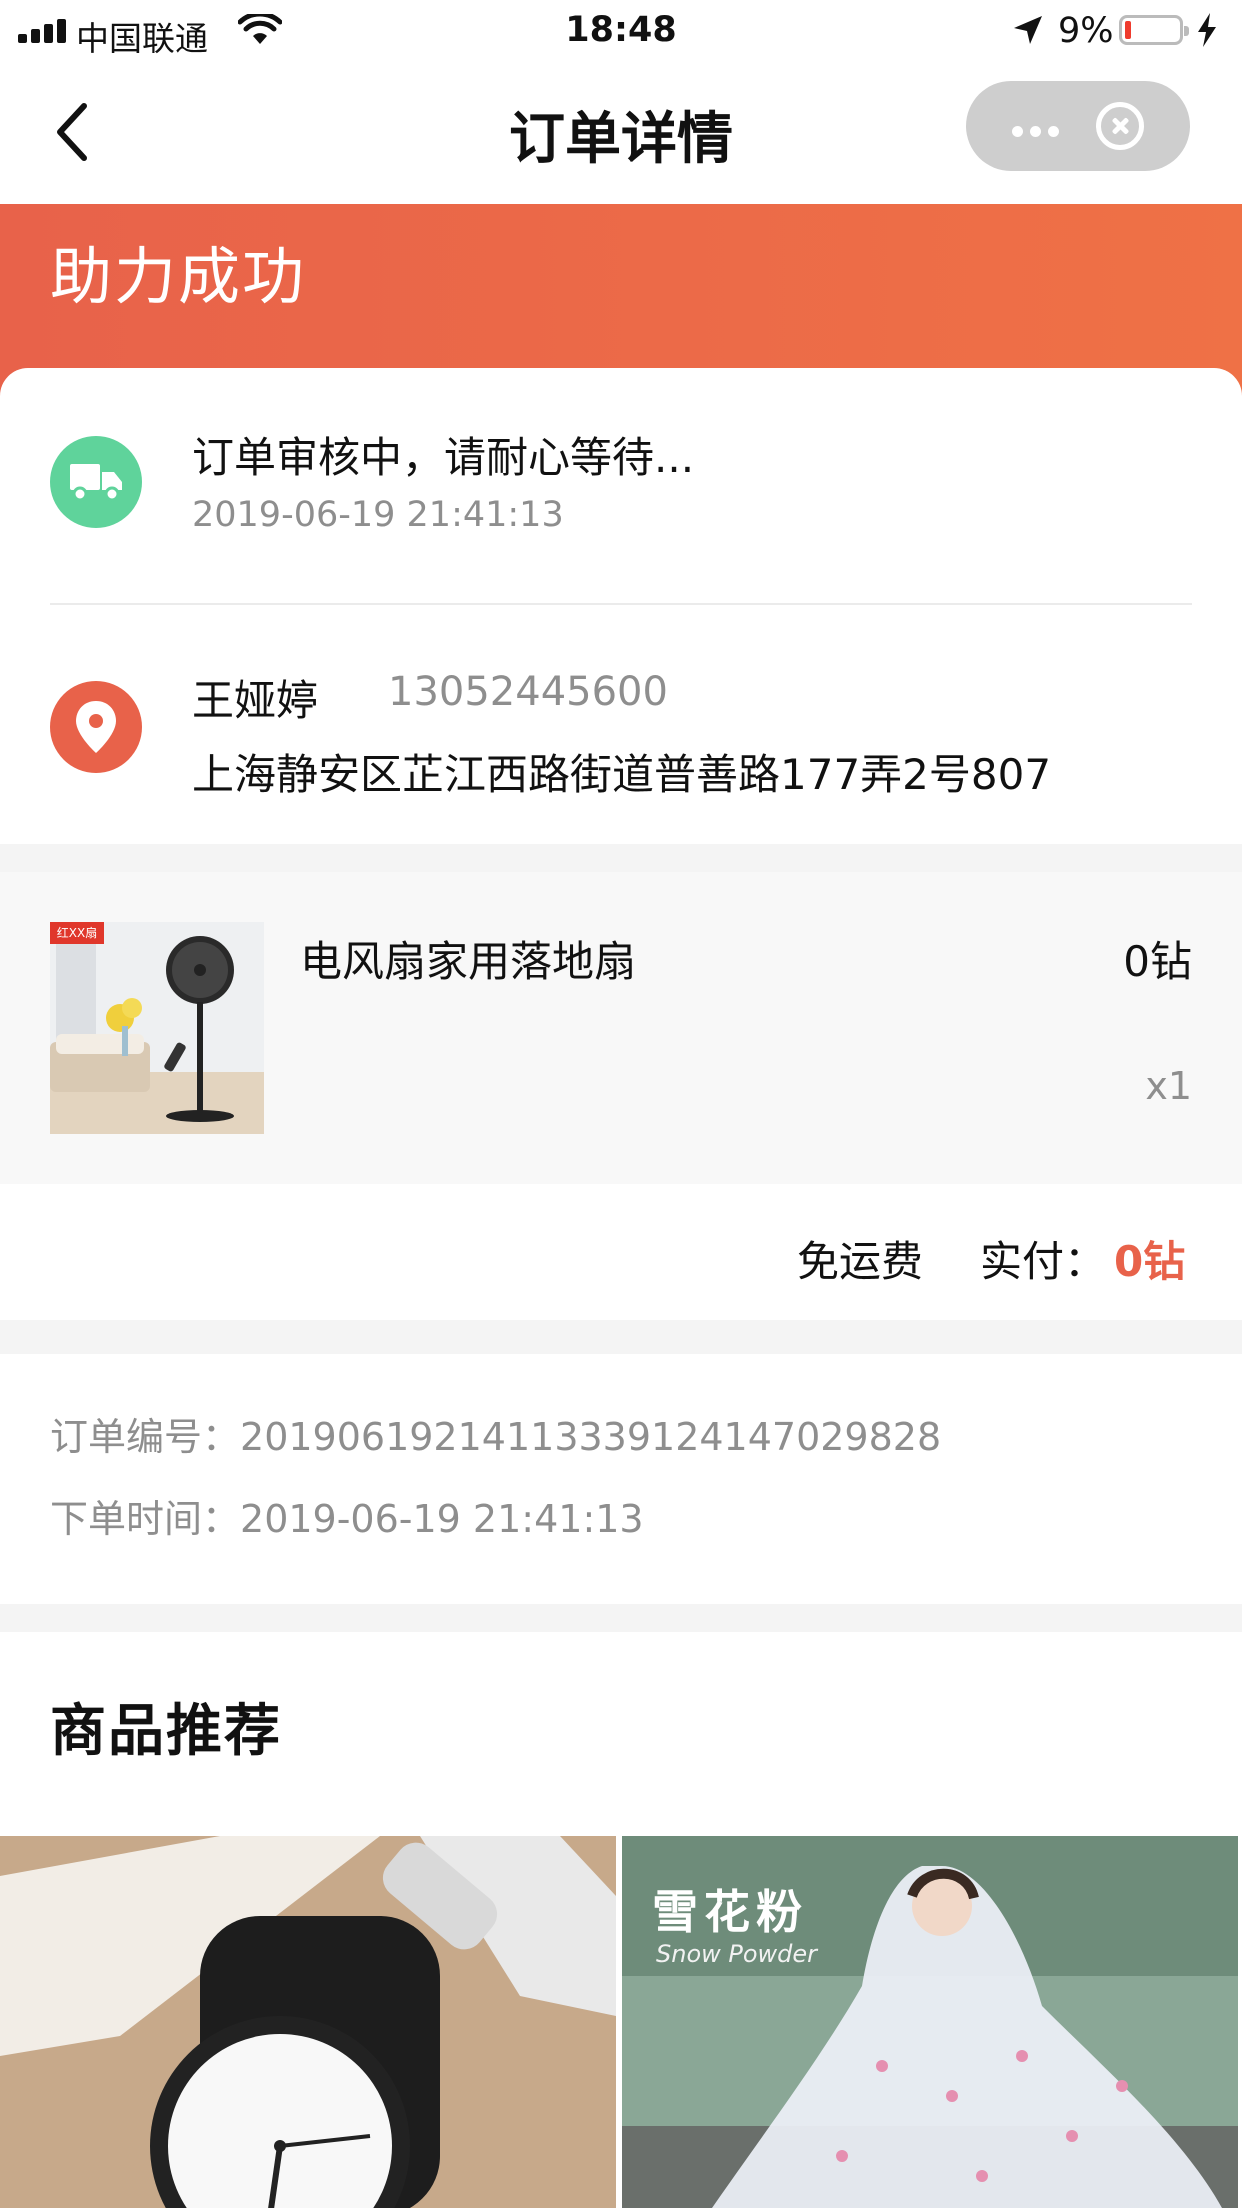 This screenshot has height=2208, width=1242. I want to click on raincoat-subtitle: Snow Powder, so click(737, 1954).